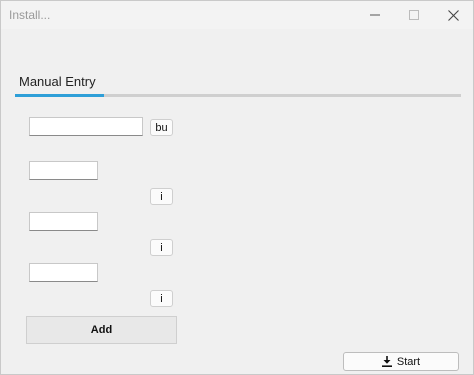 The width and height of the screenshot is (474, 375). I want to click on browse-button: bu, so click(161, 127).